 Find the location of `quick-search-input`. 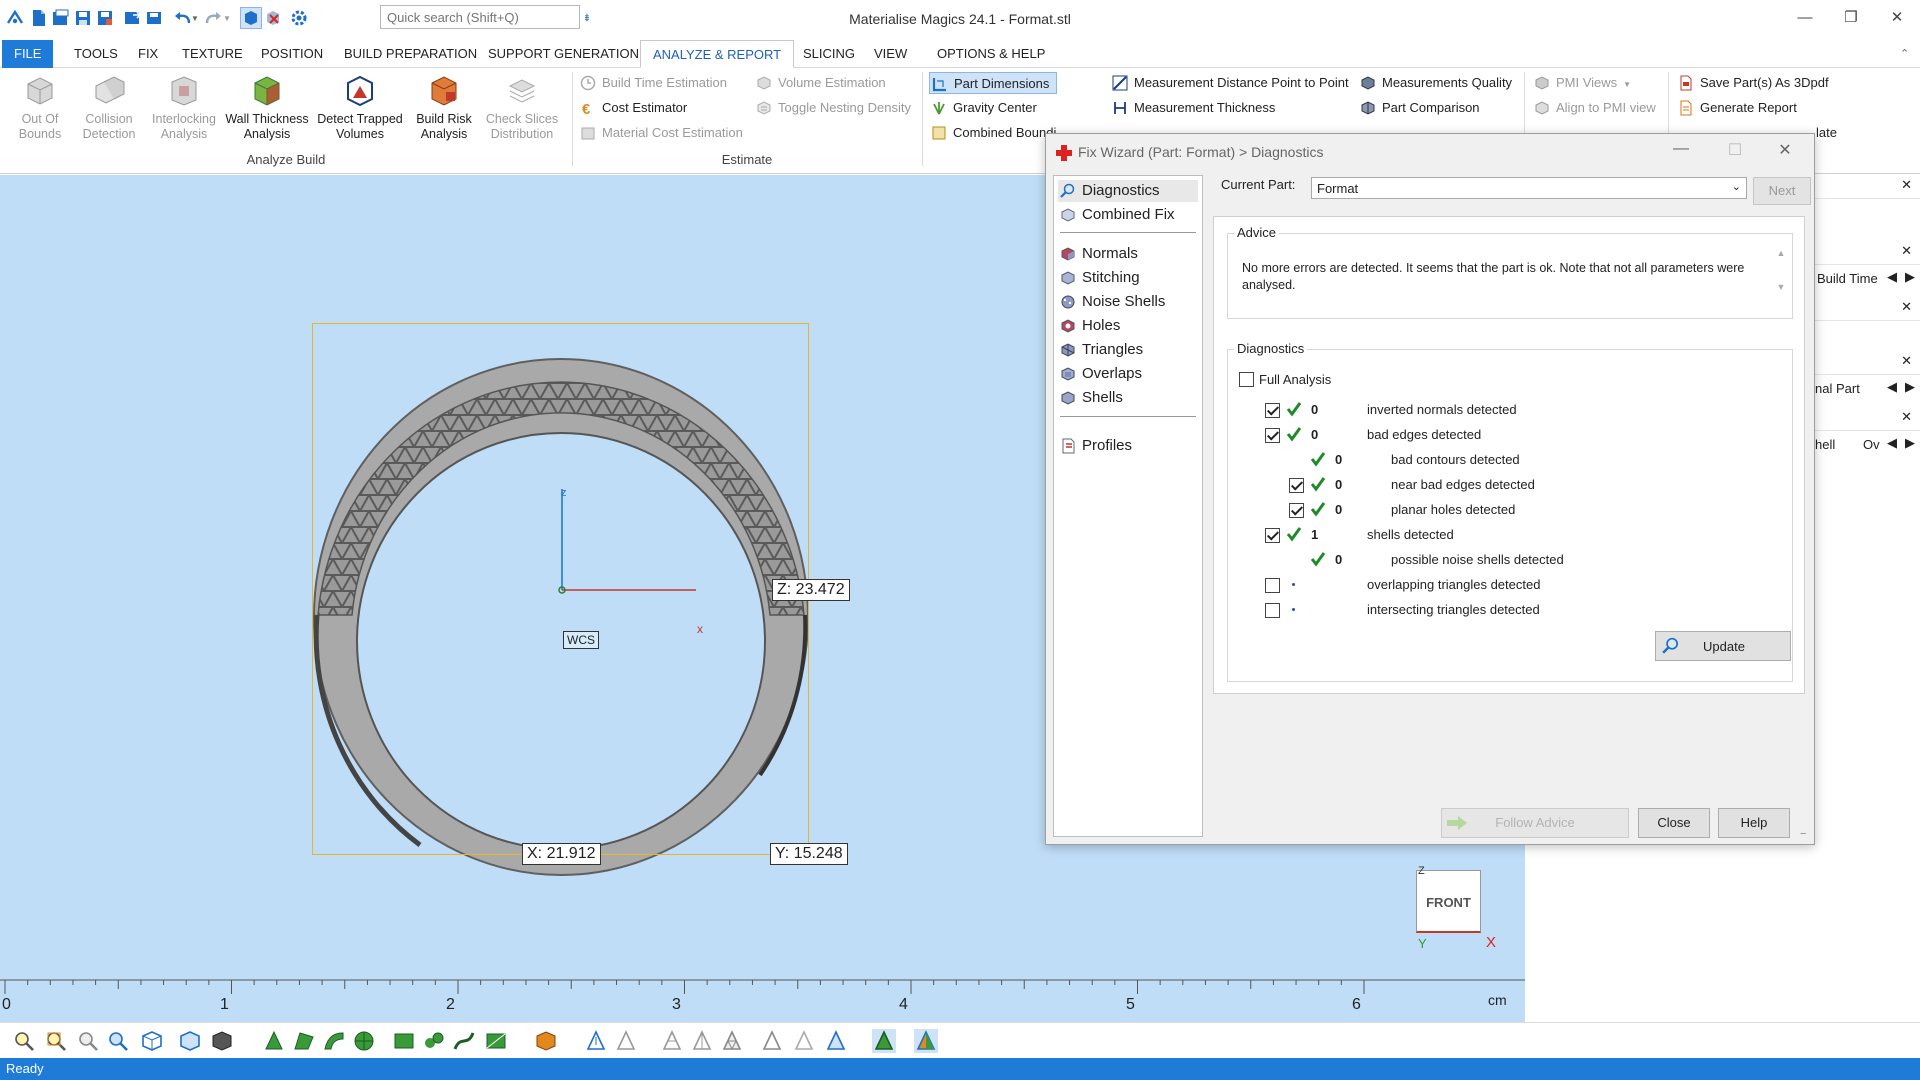

quick-search-input is located at coordinates (480, 17).